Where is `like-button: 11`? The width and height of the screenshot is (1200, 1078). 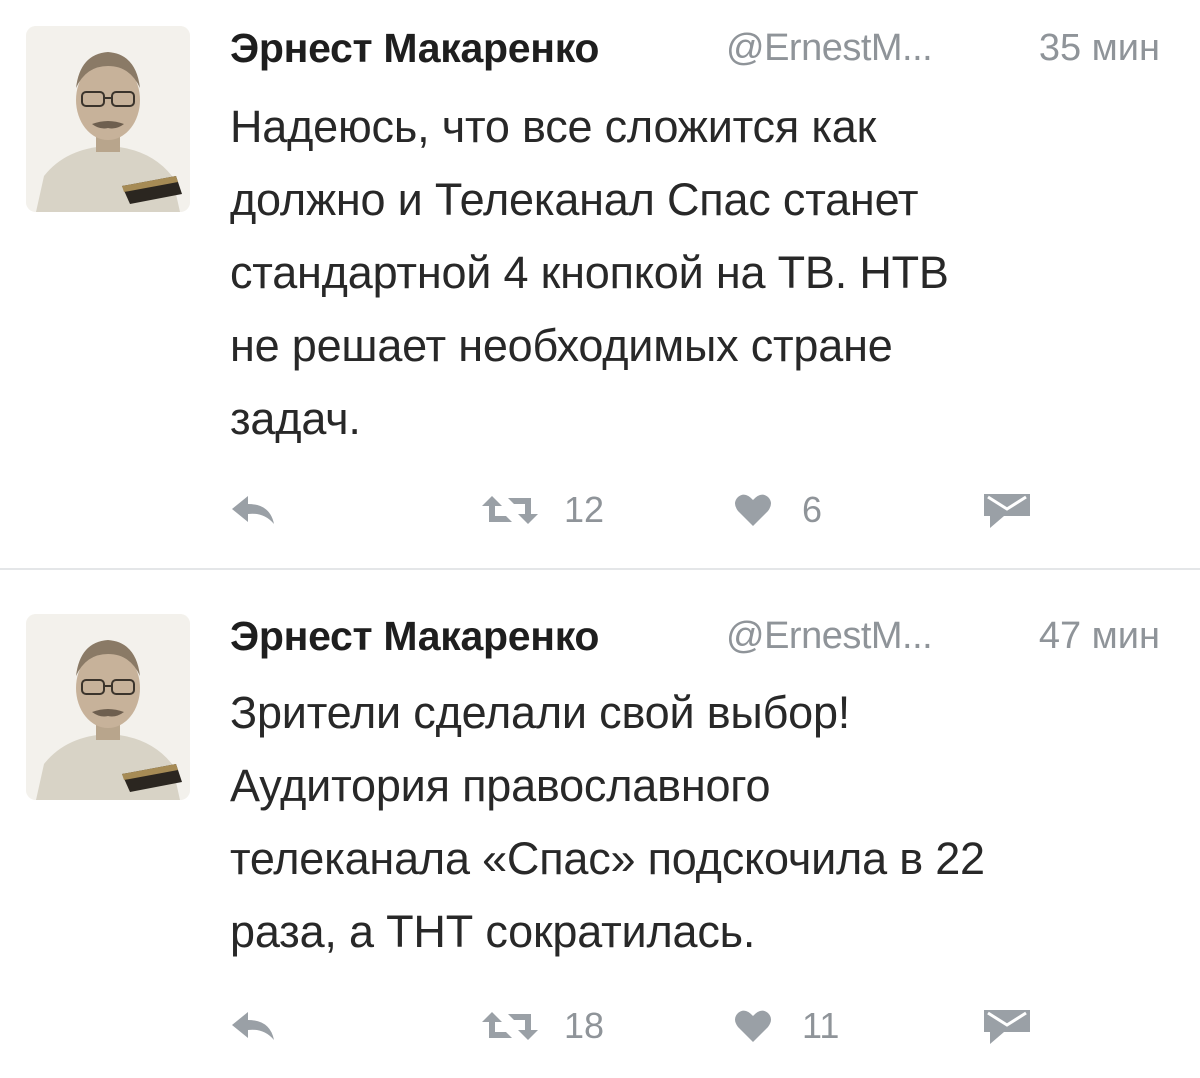
like-button: 11 is located at coordinates (786, 1026).